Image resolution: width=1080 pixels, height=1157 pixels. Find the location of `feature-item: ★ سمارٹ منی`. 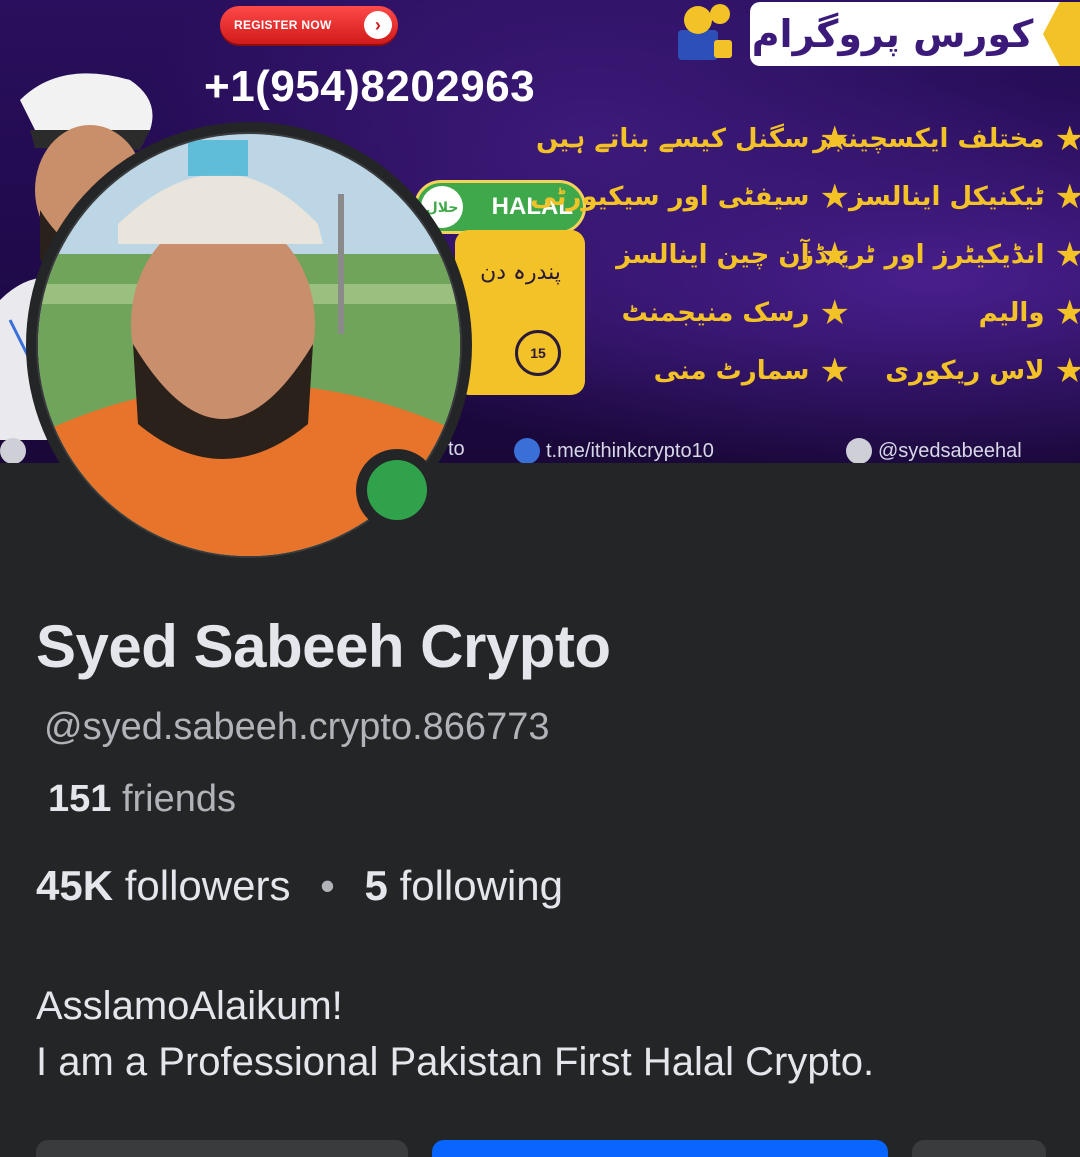

feature-item: ★ سمارٹ منی is located at coordinates (751, 371).